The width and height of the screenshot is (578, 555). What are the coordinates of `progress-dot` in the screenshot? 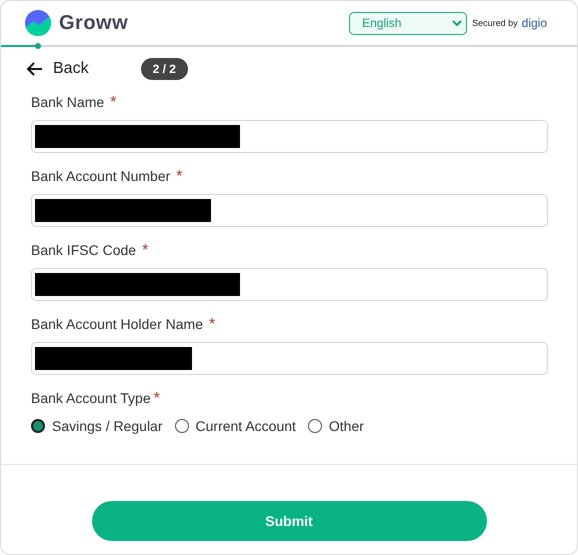 It's located at (38, 46).